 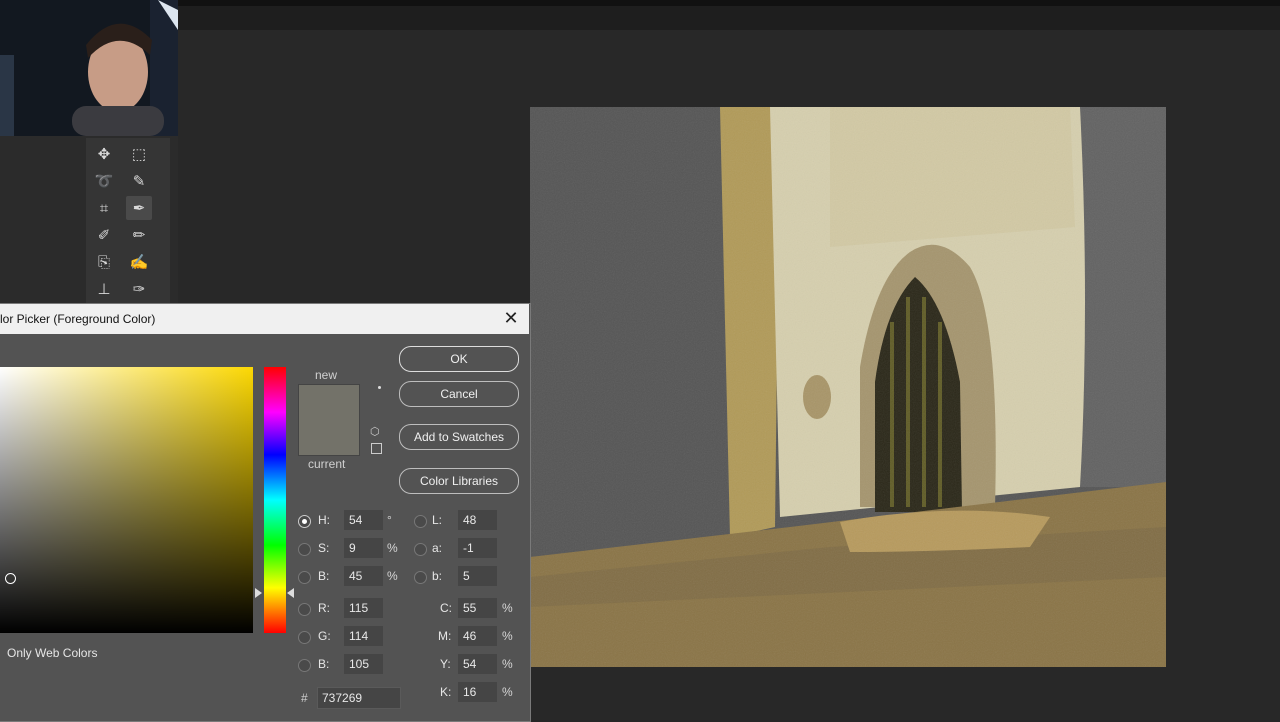 What do you see at coordinates (139, 289) in the screenshot?
I see `art-history-tool-icon: ✑` at bounding box center [139, 289].